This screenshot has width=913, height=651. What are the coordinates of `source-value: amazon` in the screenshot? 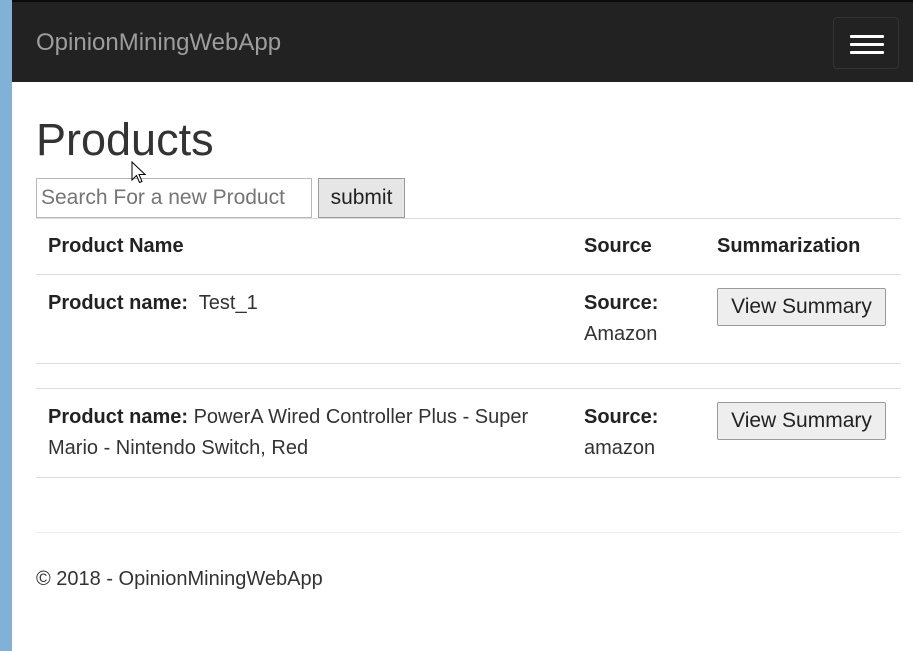 It's located at (620, 448).